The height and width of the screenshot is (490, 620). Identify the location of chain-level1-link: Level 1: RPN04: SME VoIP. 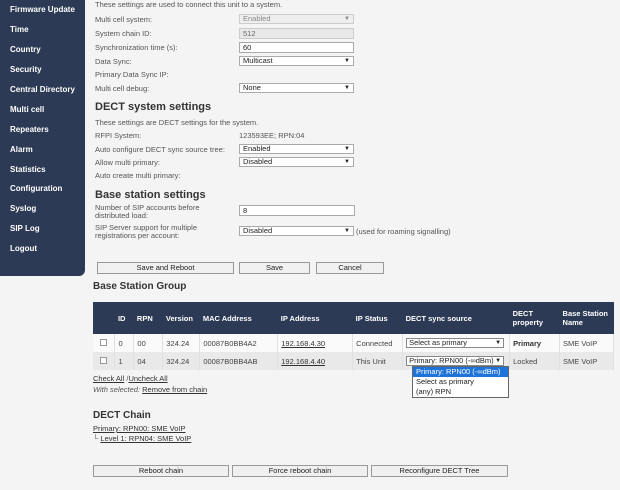
(145, 438).